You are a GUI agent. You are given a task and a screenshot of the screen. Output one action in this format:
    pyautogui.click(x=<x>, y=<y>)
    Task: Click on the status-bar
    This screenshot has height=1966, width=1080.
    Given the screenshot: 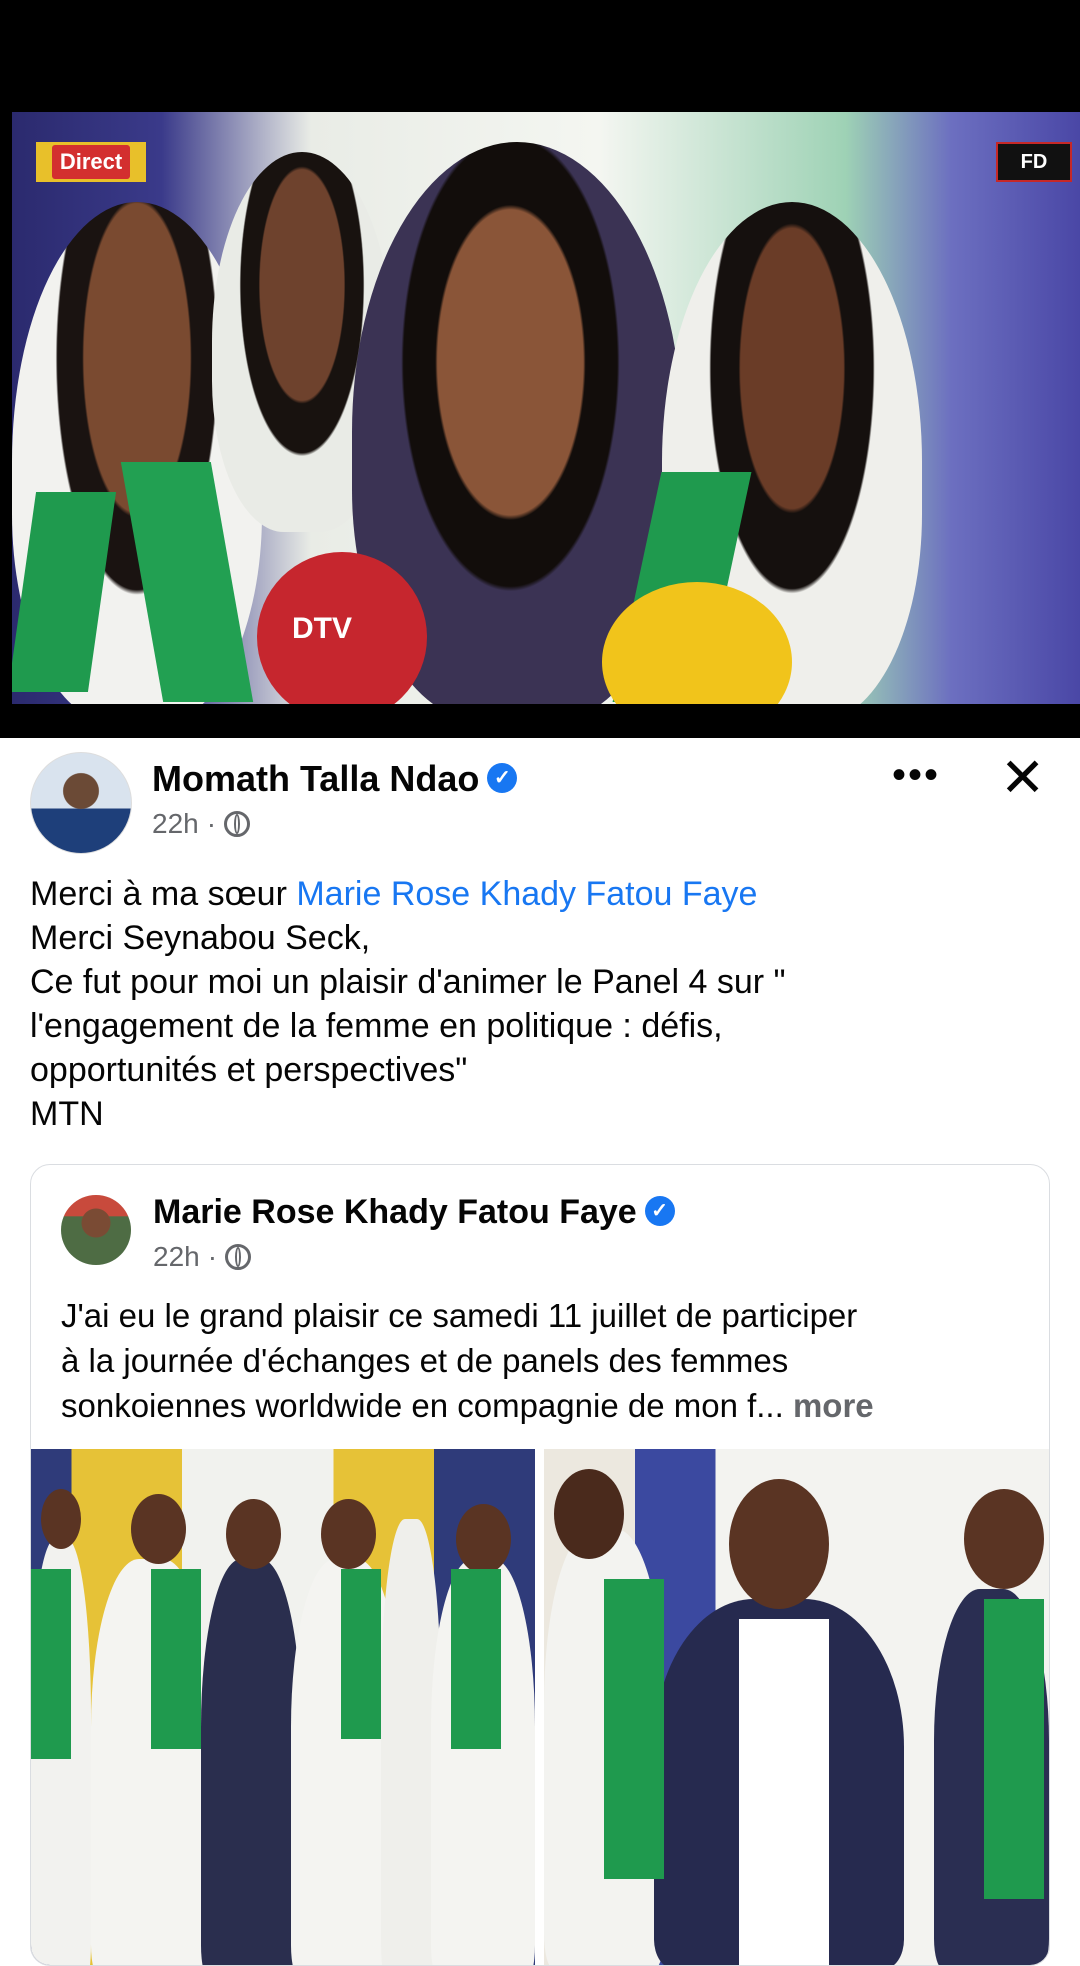 What is the action you would take?
    pyautogui.click(x=540, y=56)
    